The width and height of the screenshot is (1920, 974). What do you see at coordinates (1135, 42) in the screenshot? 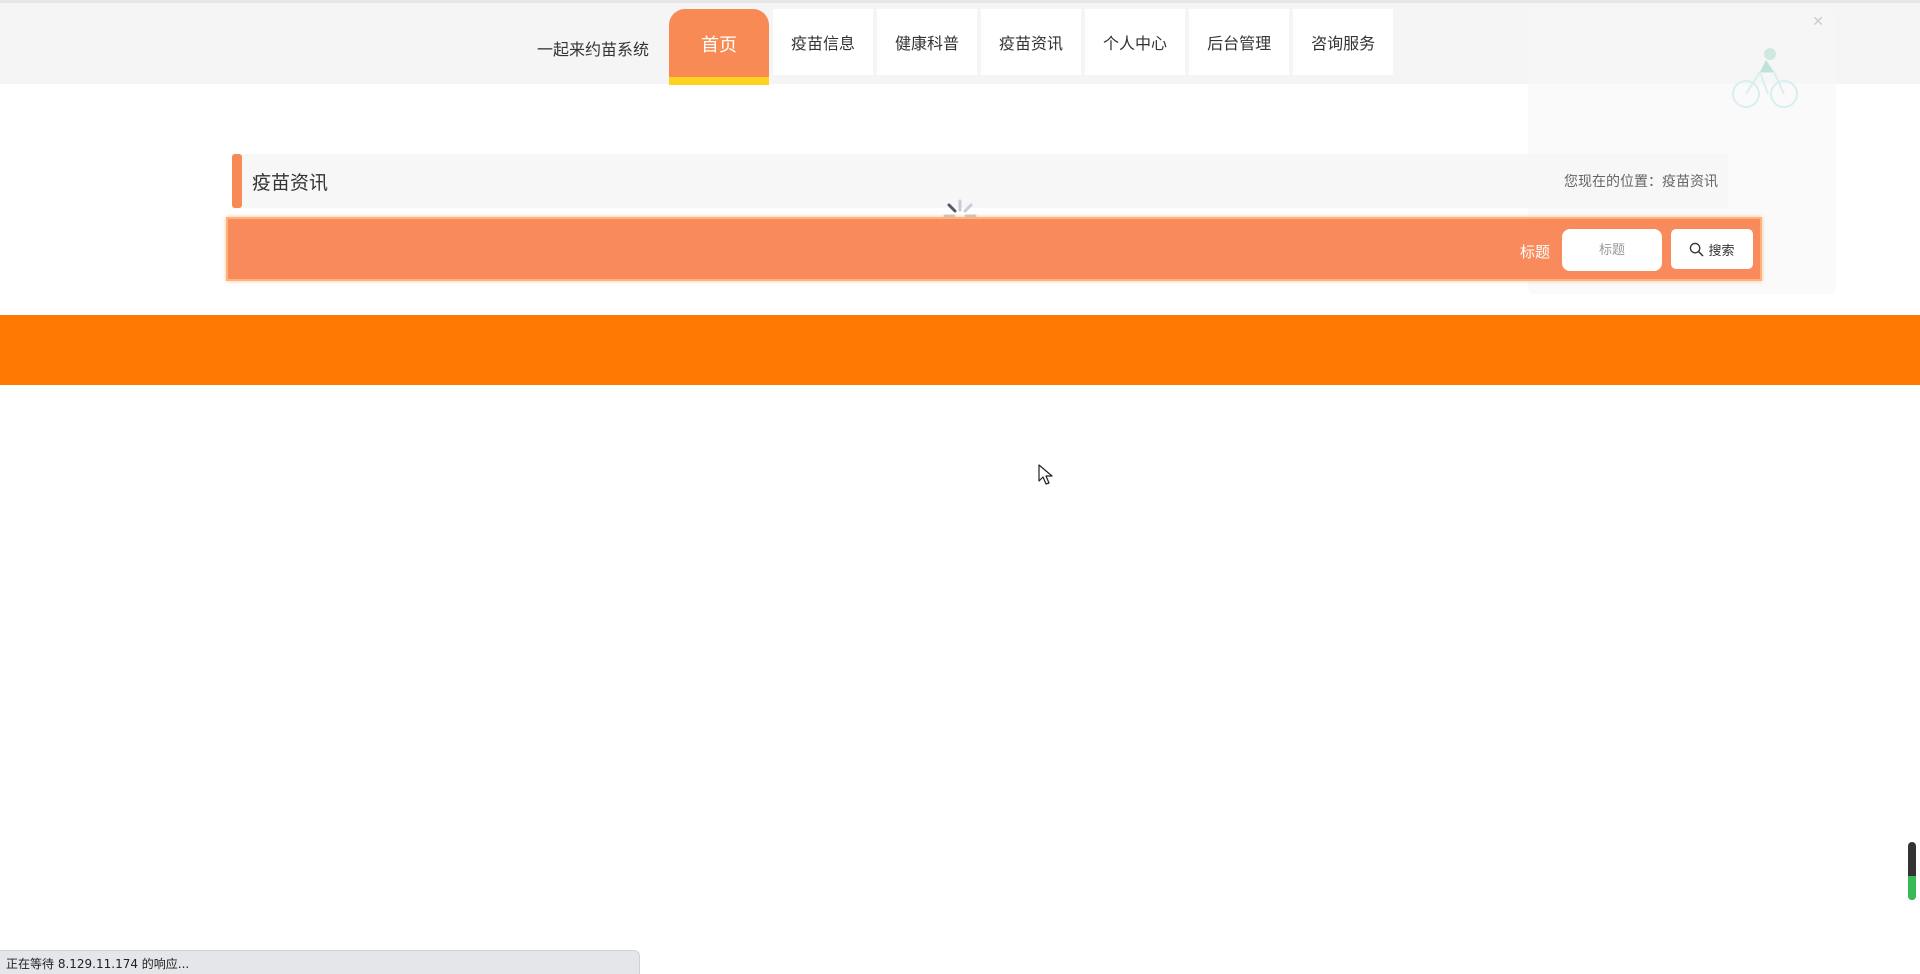
I see `nav-item-personal-center: 个人中心` at bounding box center [1135, 42].